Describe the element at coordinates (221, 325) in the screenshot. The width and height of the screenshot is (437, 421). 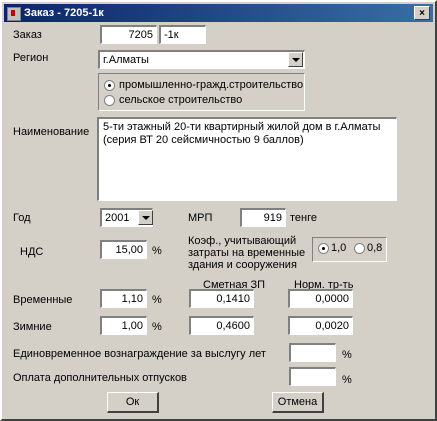
I see `winter-estimate-field: 0,4600` at that location.